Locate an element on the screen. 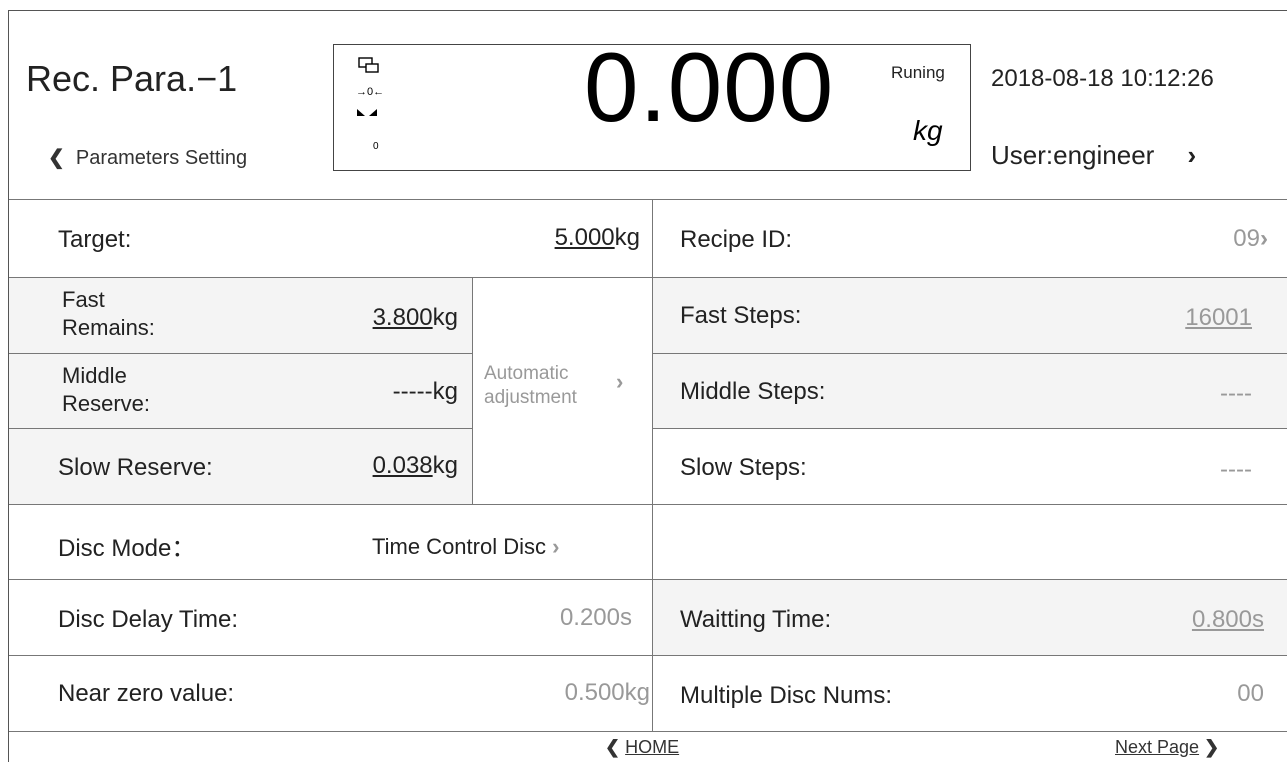 This screenshot has width=1287, height=762. fast-steps-value: 16001 is located at coordinates (1166, 318).